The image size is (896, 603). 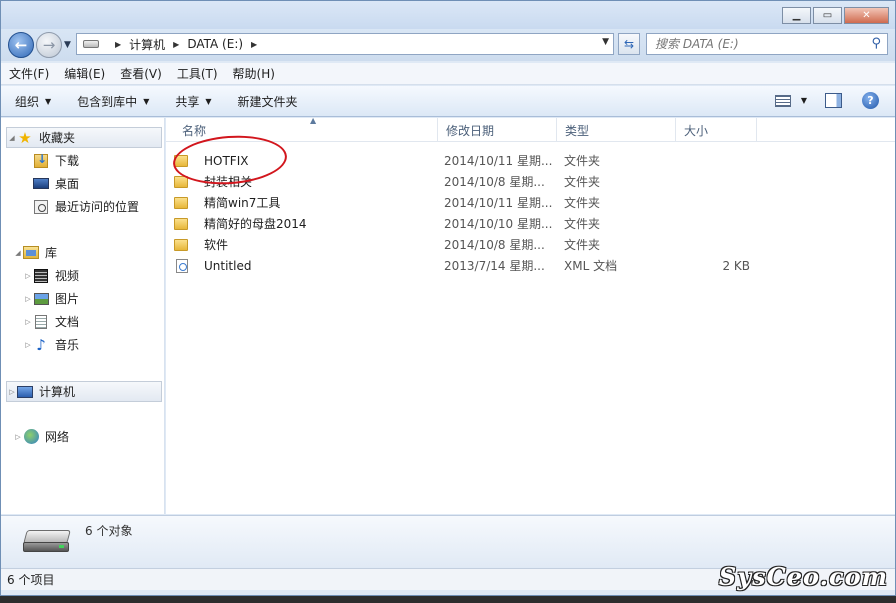 I want to click on picture-glyph, so click(x=41, y=298).